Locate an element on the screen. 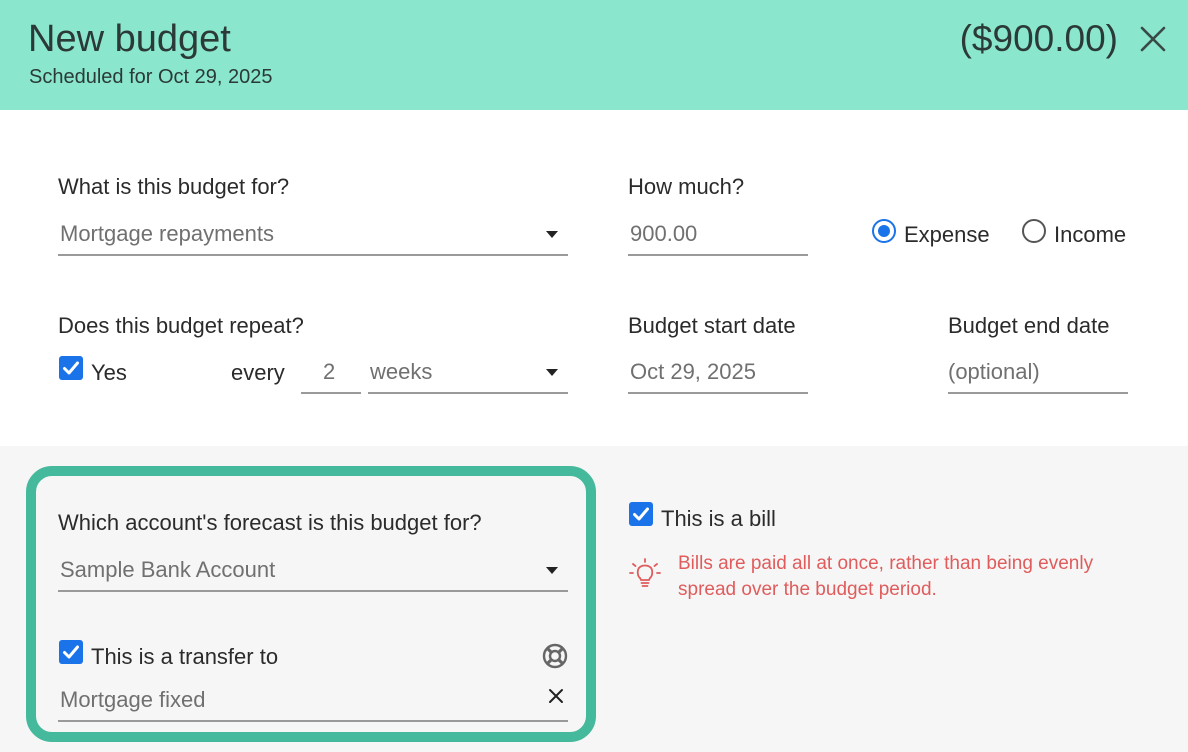  end-date-label: Budget end date is located at coordinates (1029, 325).